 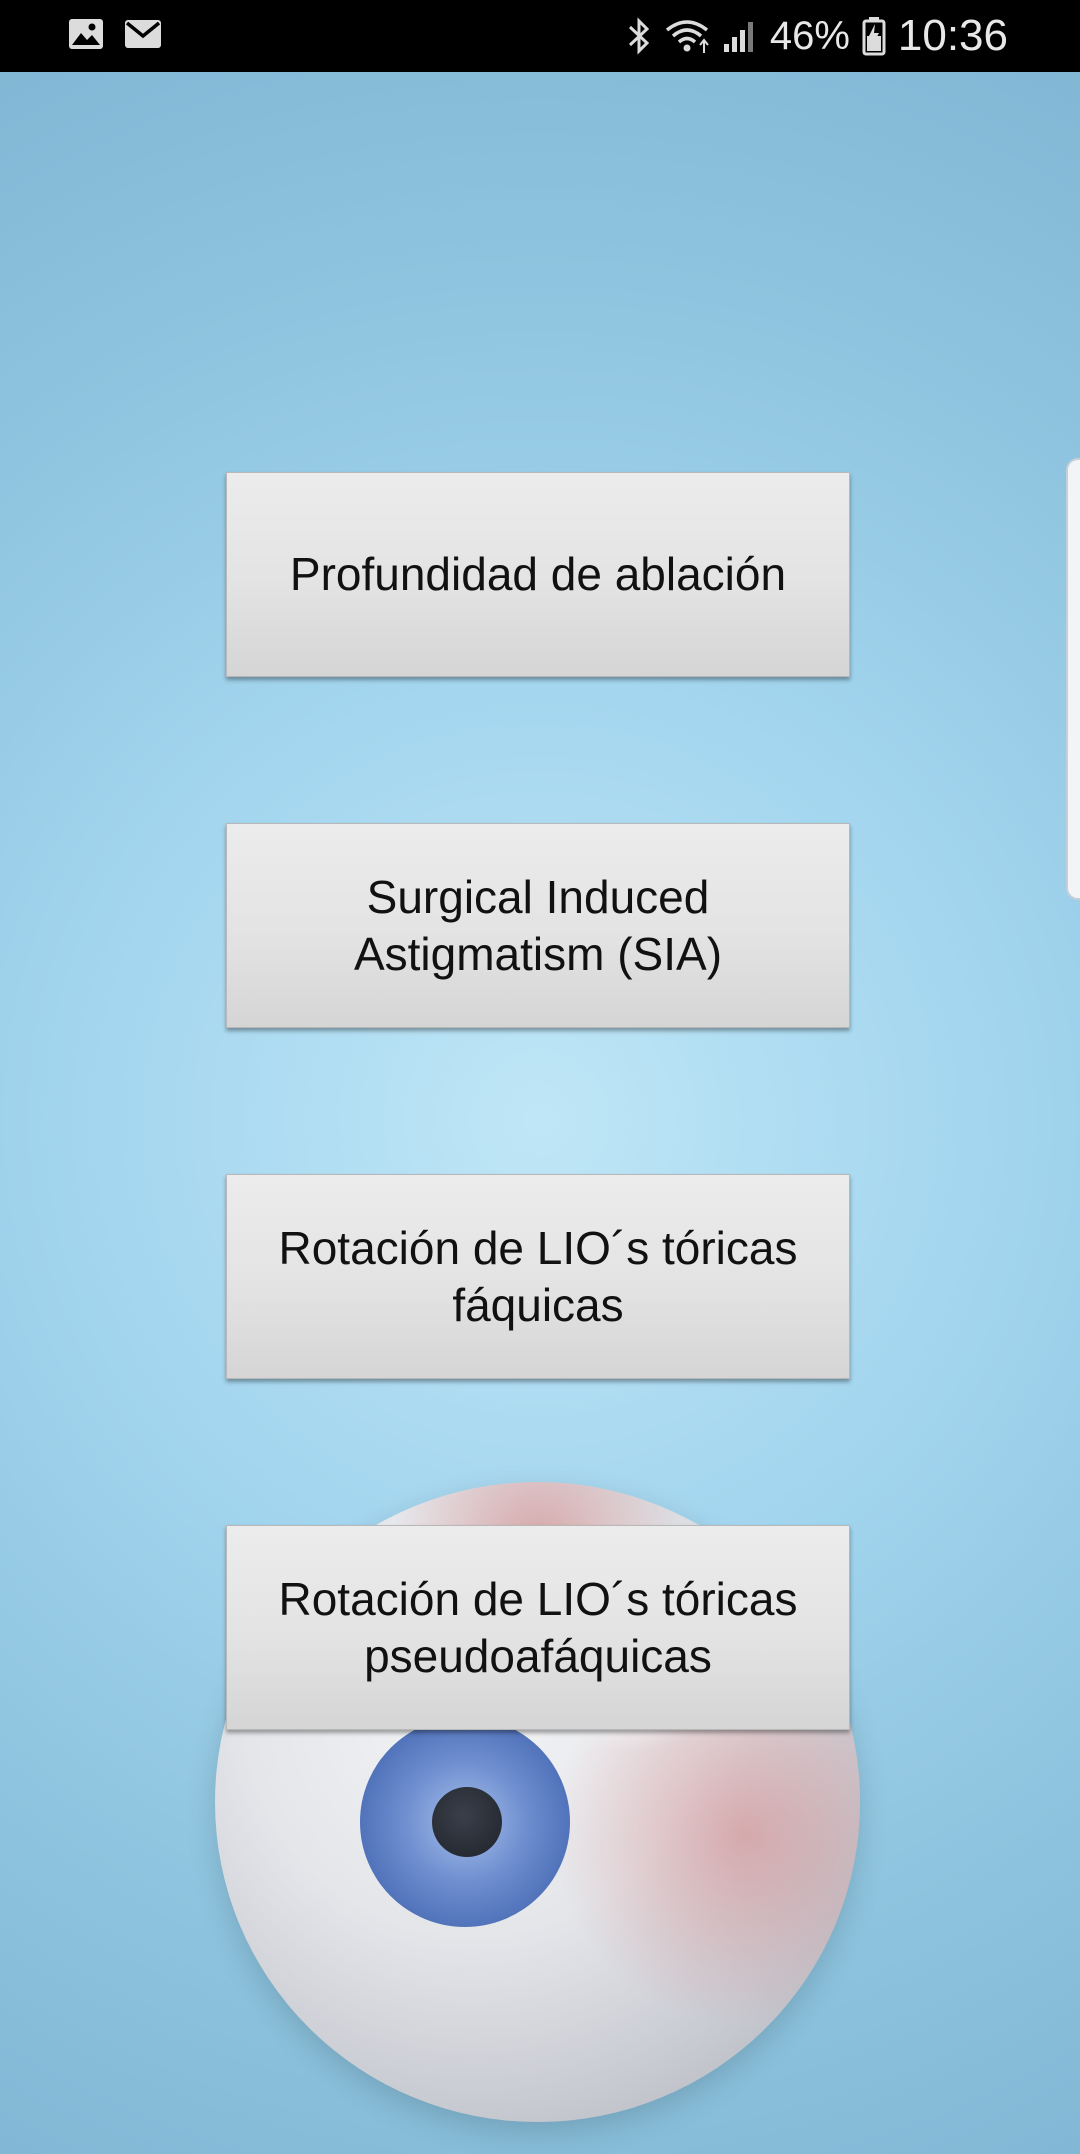 I want to click on iris, so click(x=465, y=1822).